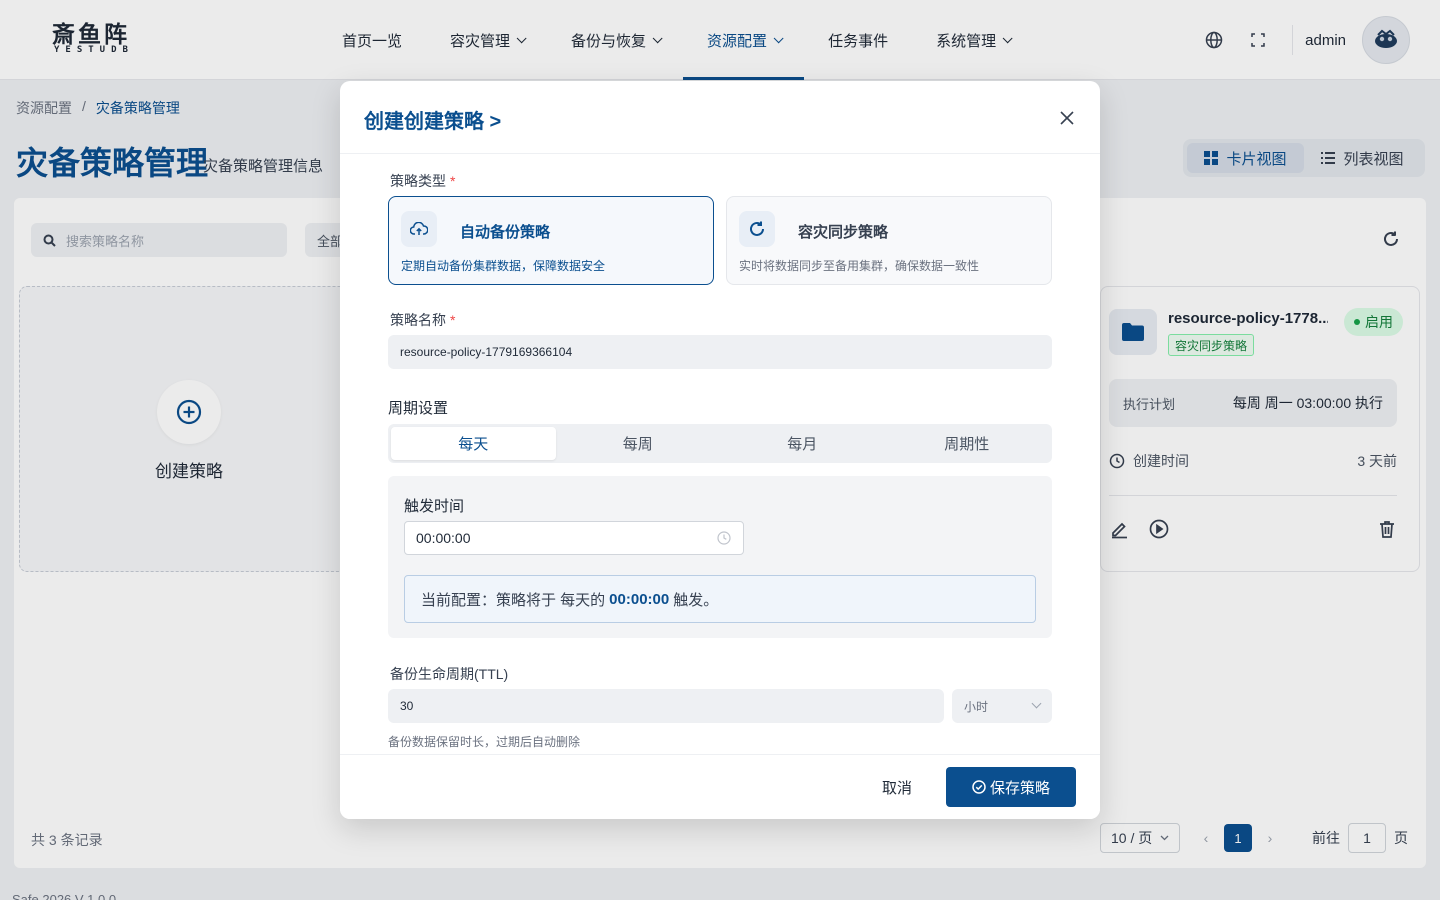 The width and height of the screenshot is (1440, 900). Describe the element at coordinates (1002, 706) in the screenshot. I see `ttl-unit-select: 小时` at that location.